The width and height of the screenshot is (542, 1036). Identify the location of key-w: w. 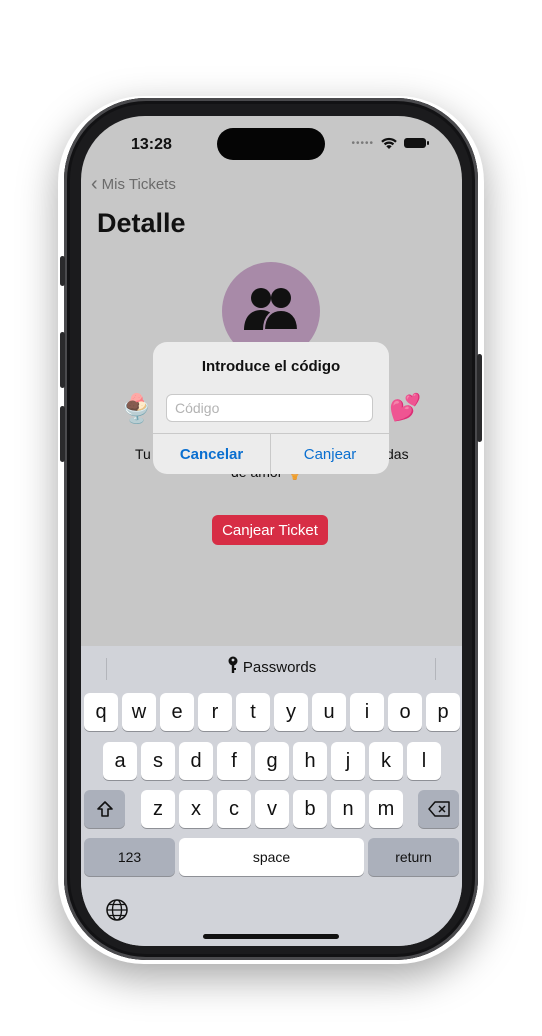
(139, 712).